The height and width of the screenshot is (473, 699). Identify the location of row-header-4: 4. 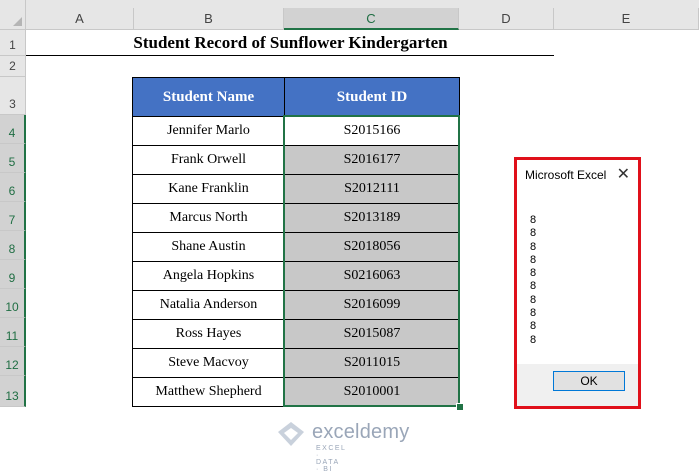
(13, 129).